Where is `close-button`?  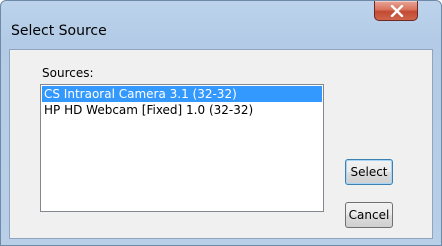
close-button is located at coordinates (396, 11).